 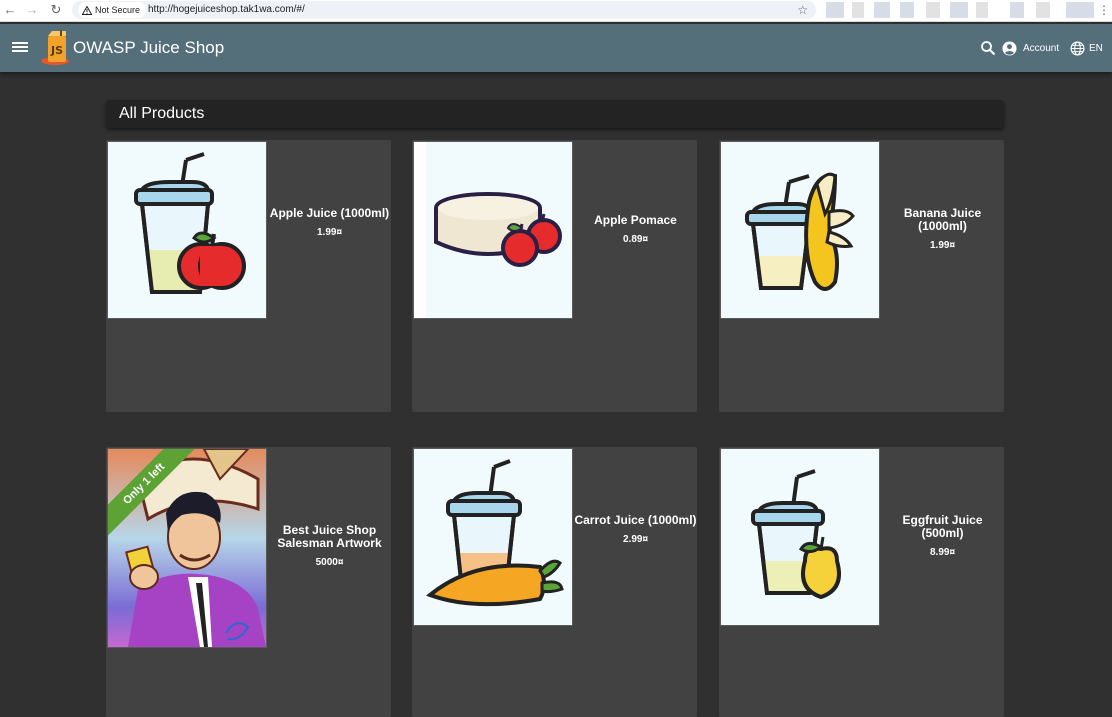 What do you see at coordinates (118, 10) in the screenshot?
I see `security-label: Not Secure` at bounding box center [118, 10].